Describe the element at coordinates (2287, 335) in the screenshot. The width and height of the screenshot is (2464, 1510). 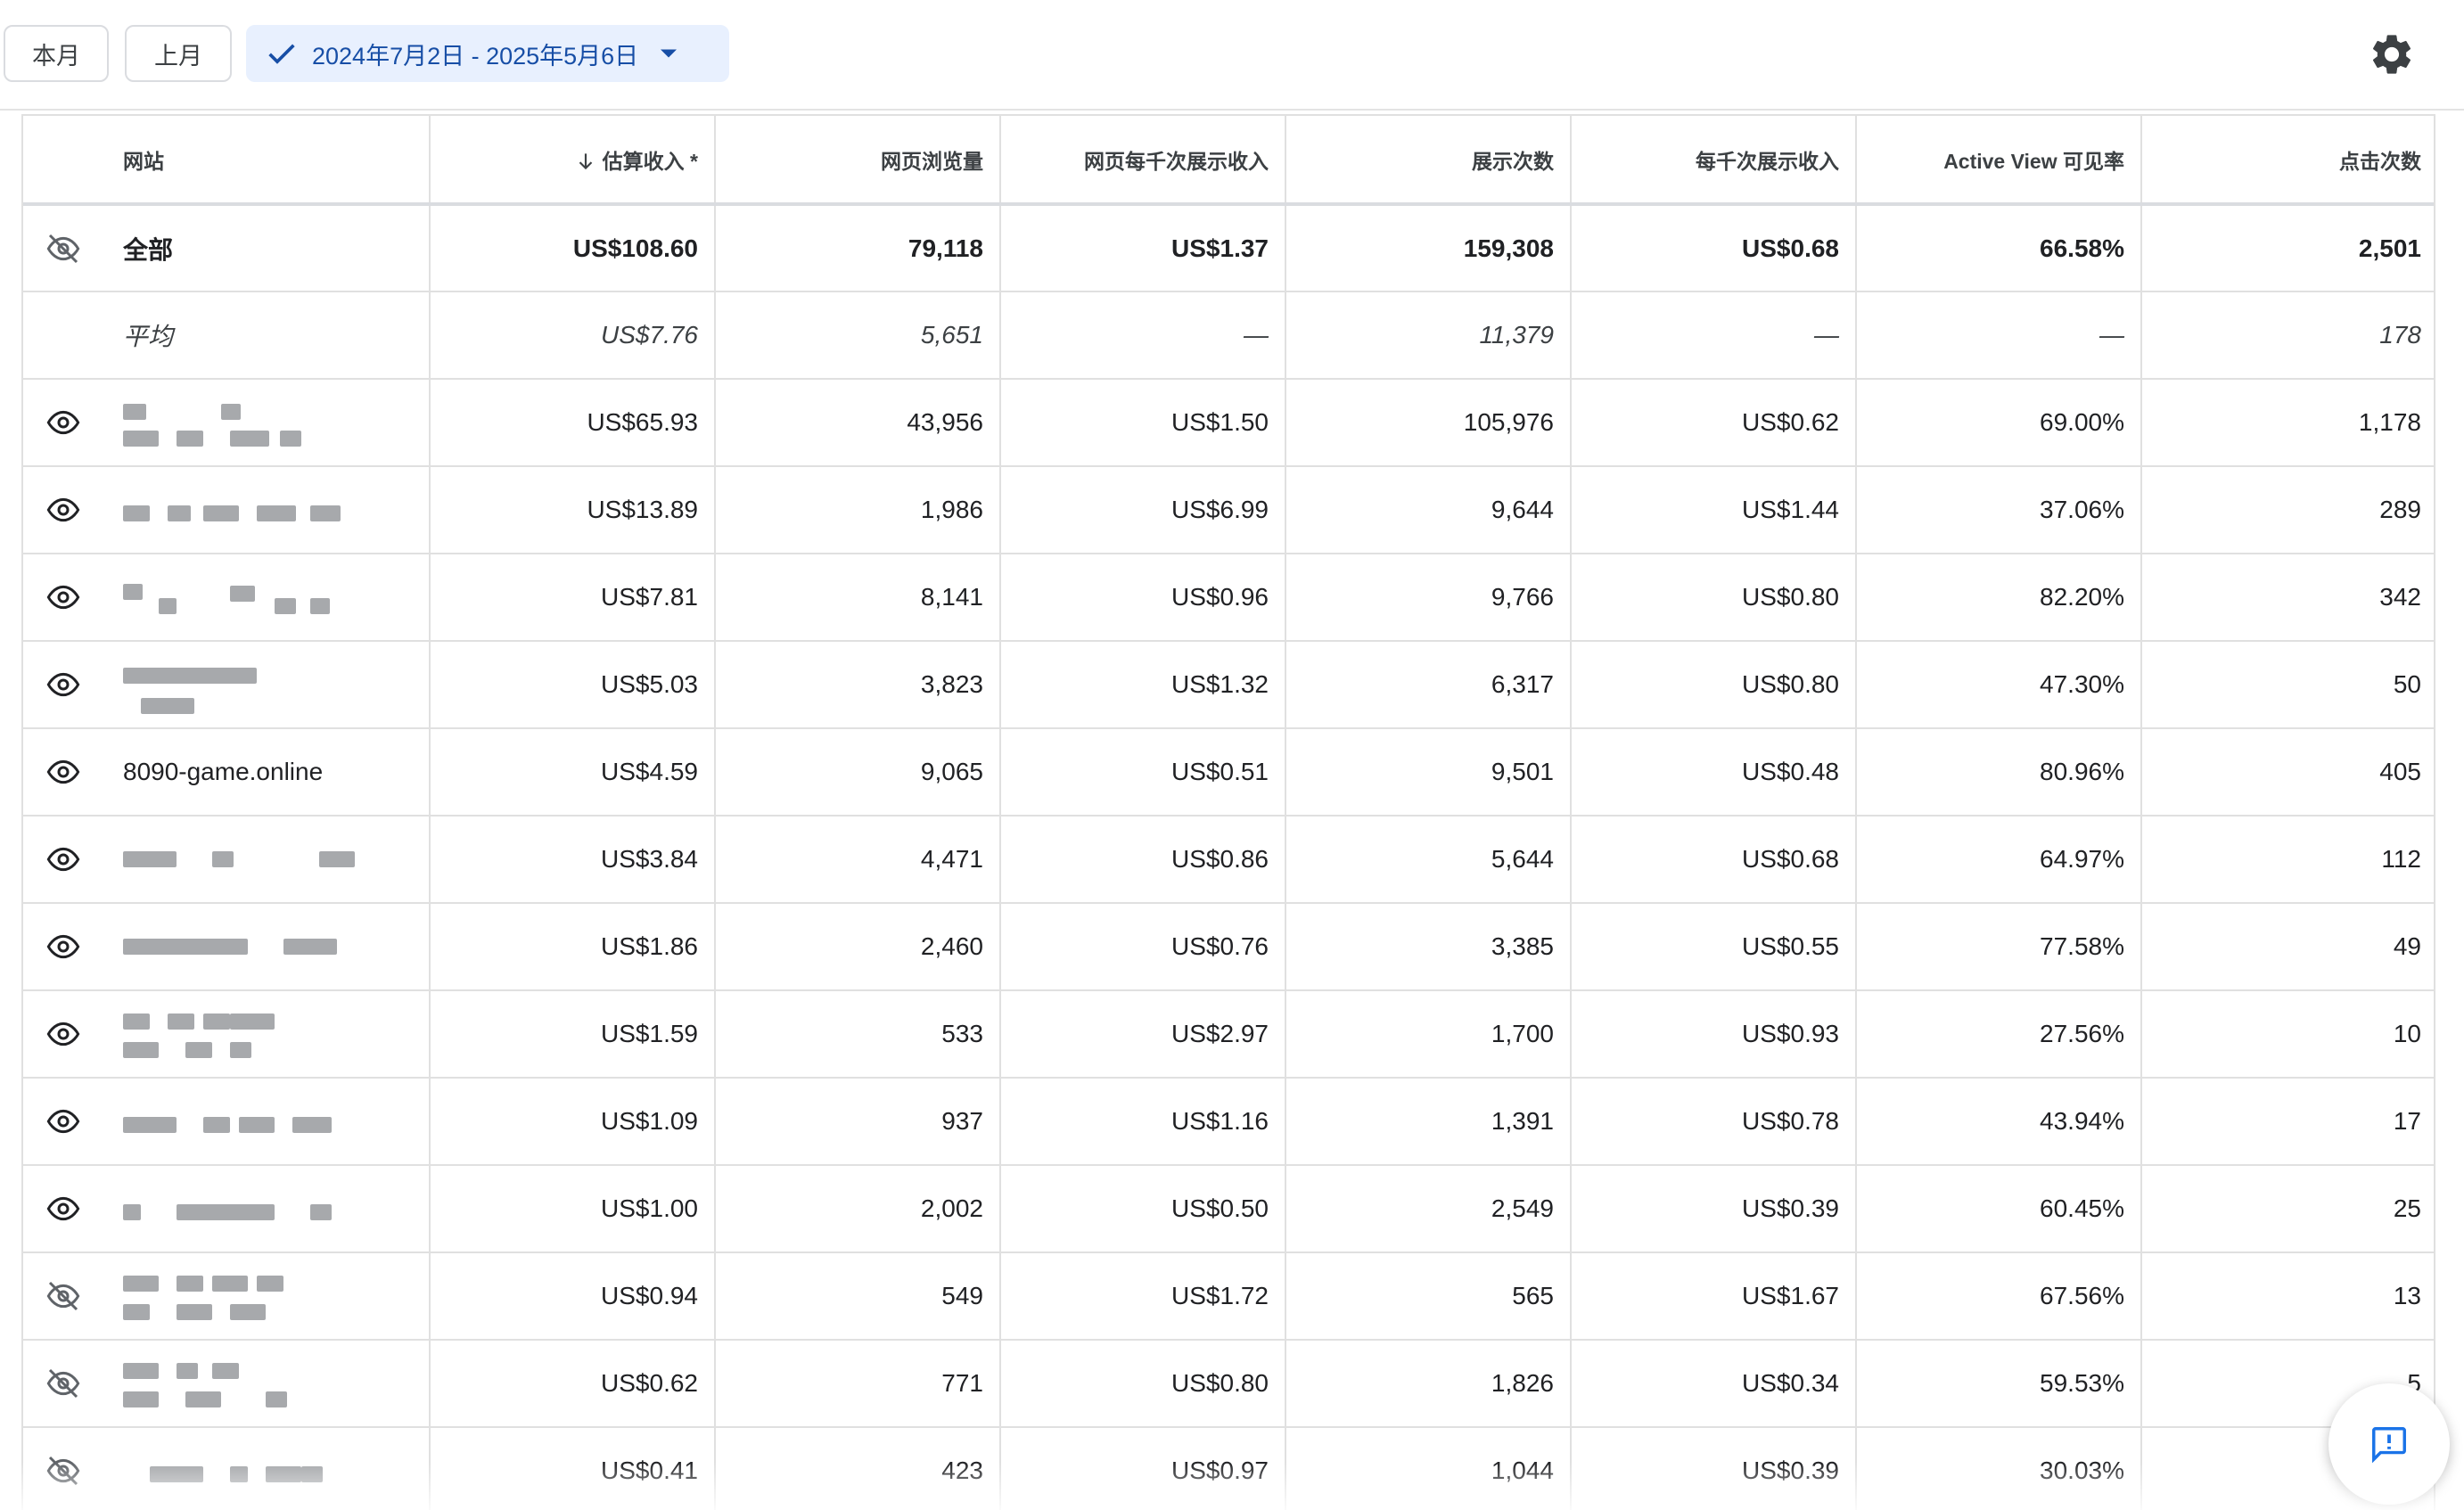
I see `average-clicks: 178` at that location.